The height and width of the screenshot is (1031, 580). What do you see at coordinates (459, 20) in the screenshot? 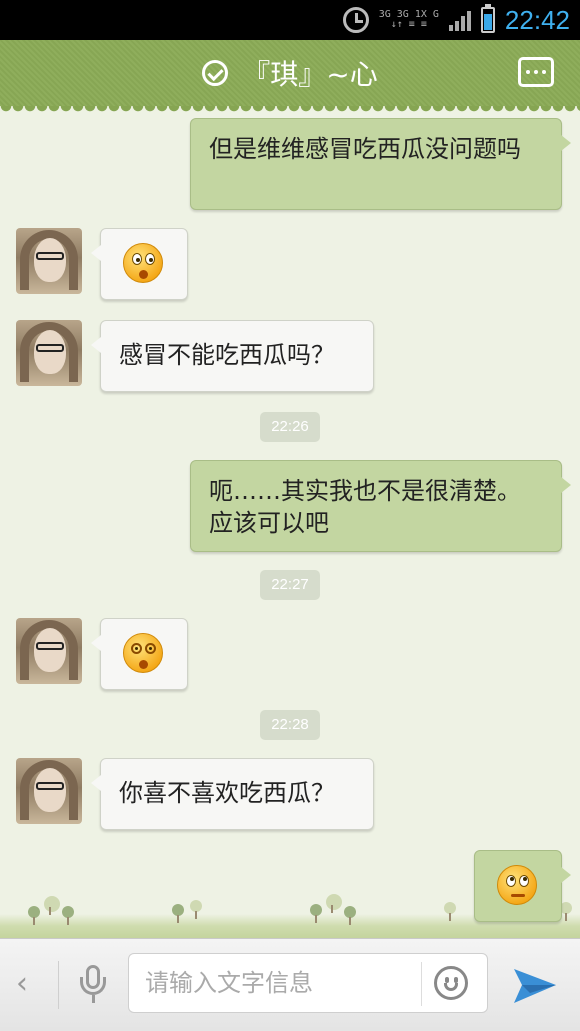
I see `signal-strength-icon` at bounding box center [459, 20].